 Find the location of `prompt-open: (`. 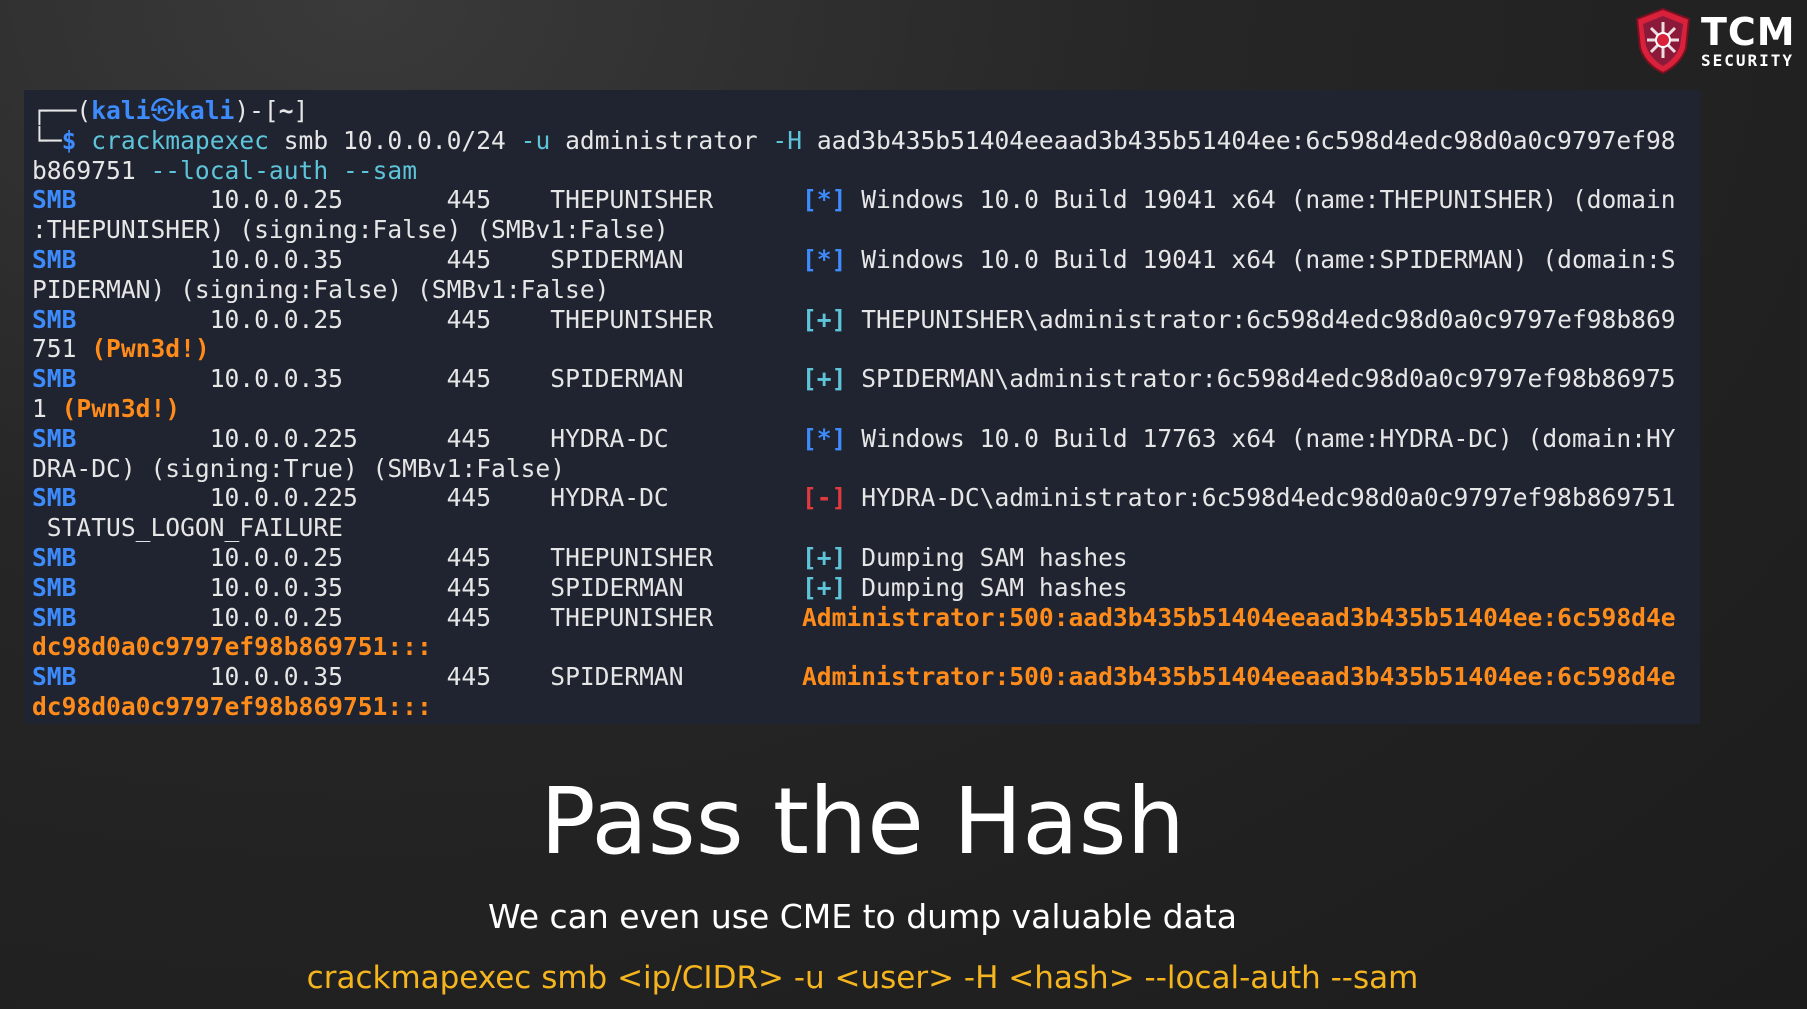

prompt-open: ( is located at coordinates (84, 110).